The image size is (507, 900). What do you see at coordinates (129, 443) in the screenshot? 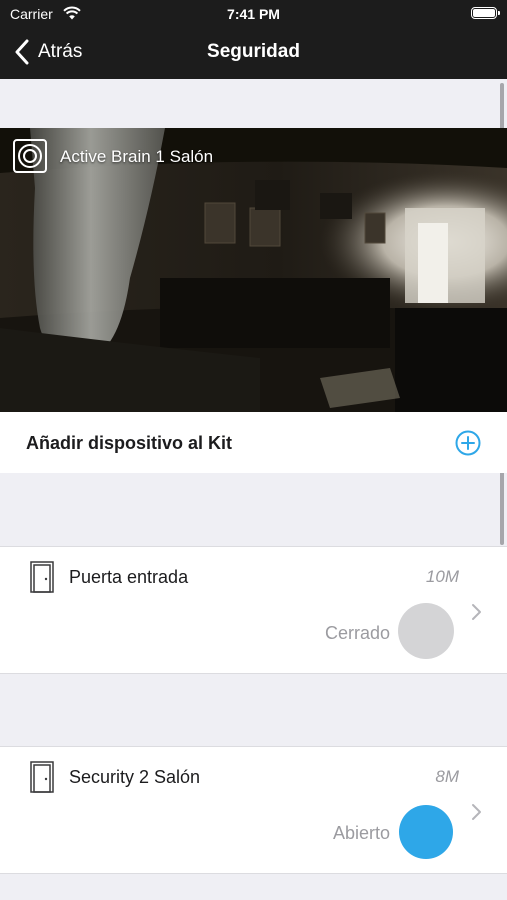
I see `add-device-label: Añadir dispositivo al Kit` at bounding box center [129, 443].